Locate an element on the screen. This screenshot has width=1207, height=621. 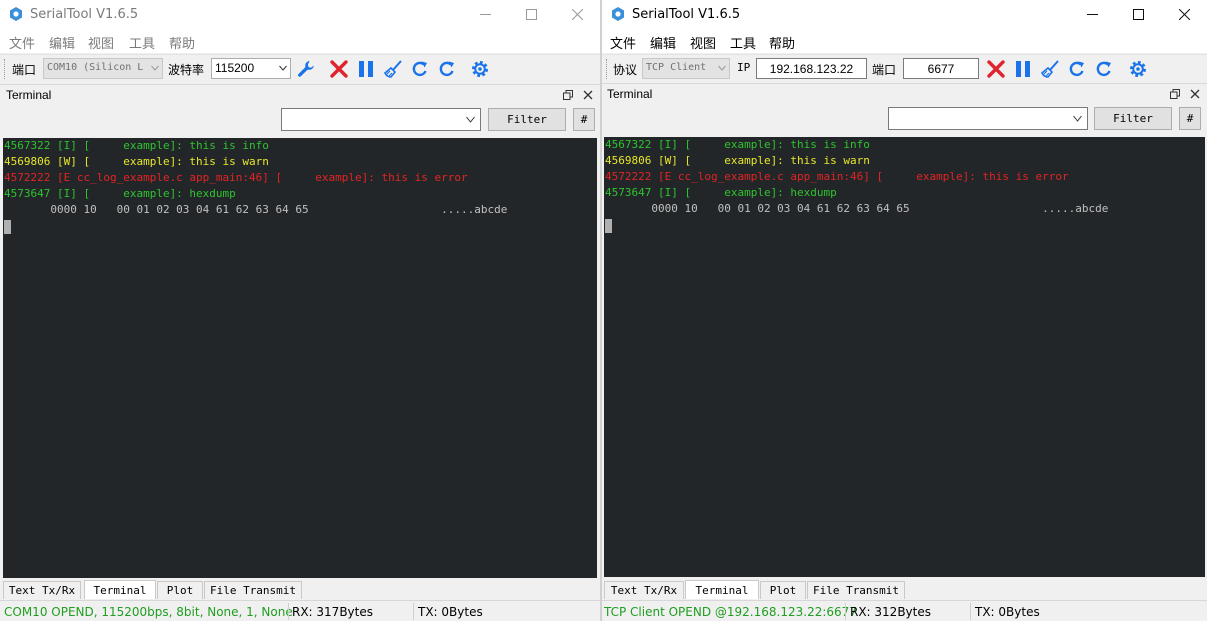
broom-icon is located at coordinates (1050, 69).